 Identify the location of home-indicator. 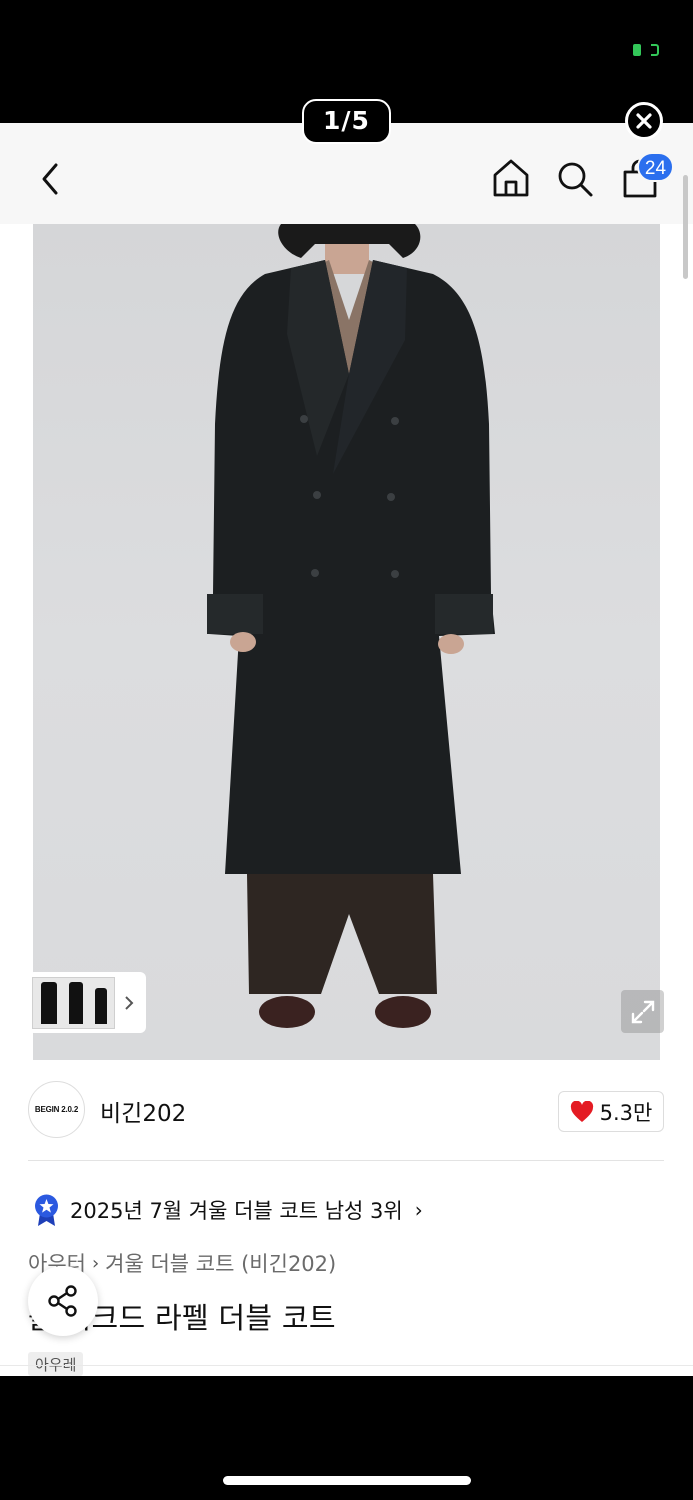
(347, 1480).